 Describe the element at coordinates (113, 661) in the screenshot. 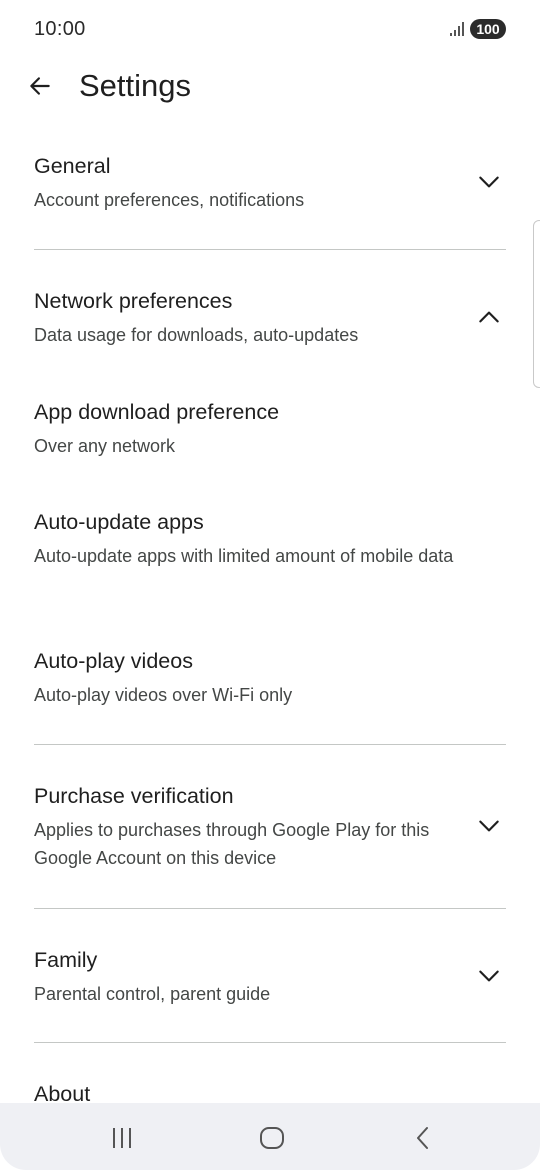

I see `setting-title: Auto-play videos` at that location.